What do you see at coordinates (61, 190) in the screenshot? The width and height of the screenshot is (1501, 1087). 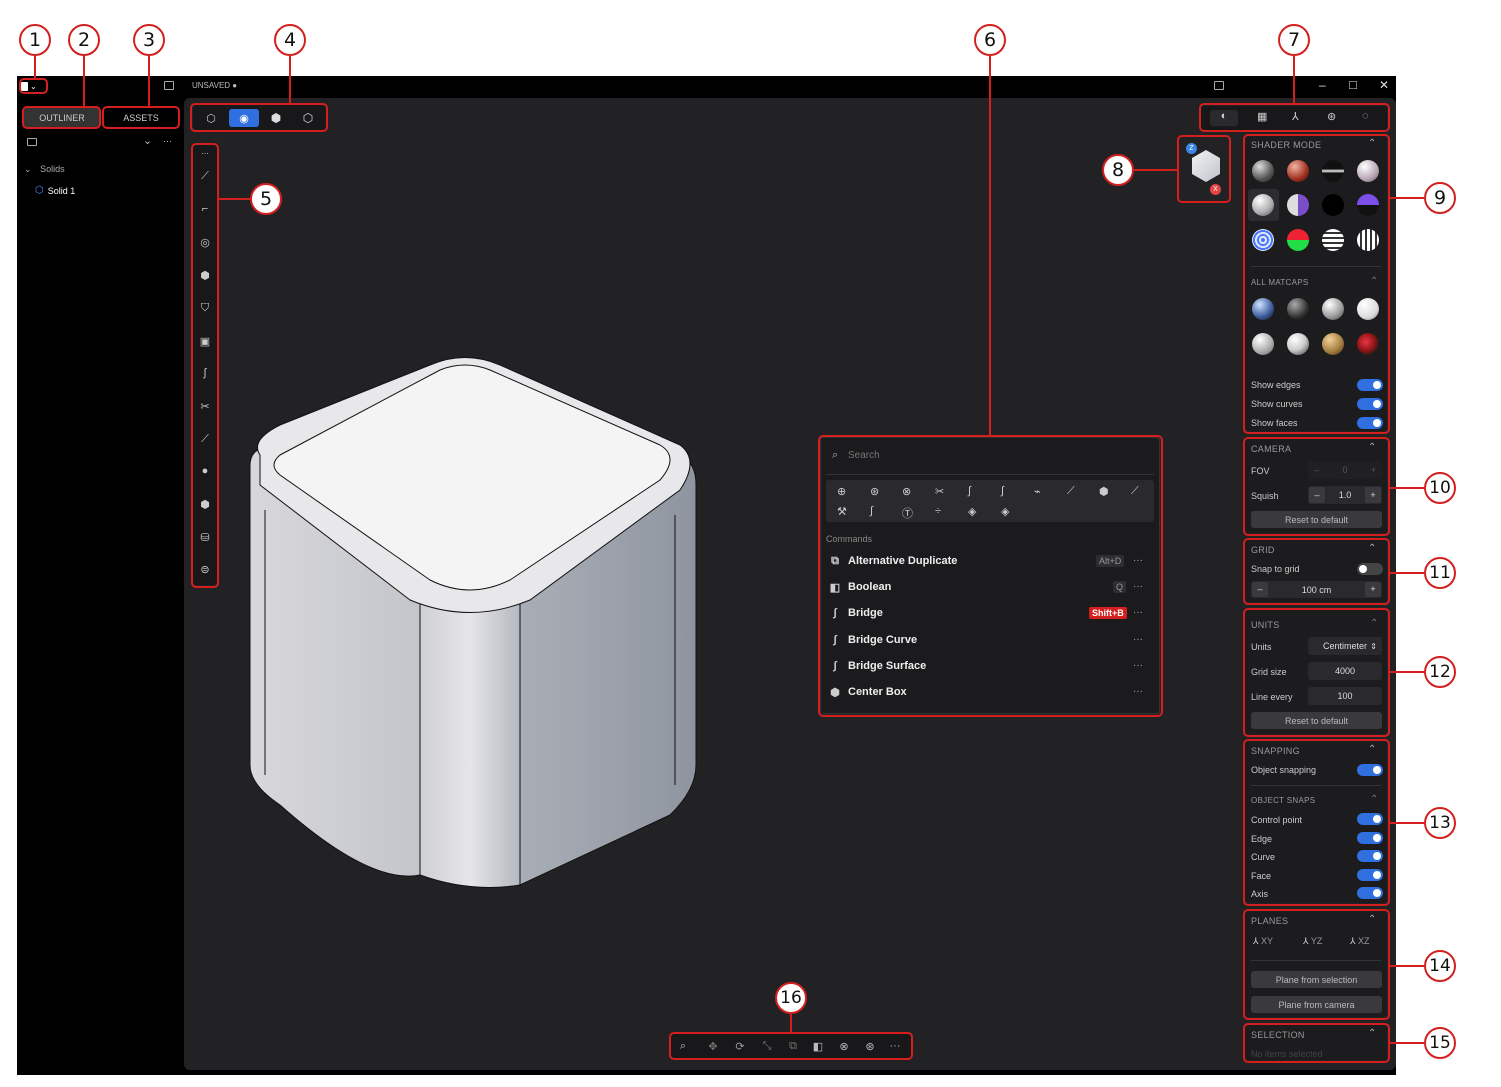 I see `item-label: Solid 1` at bounding box center [61, 190].